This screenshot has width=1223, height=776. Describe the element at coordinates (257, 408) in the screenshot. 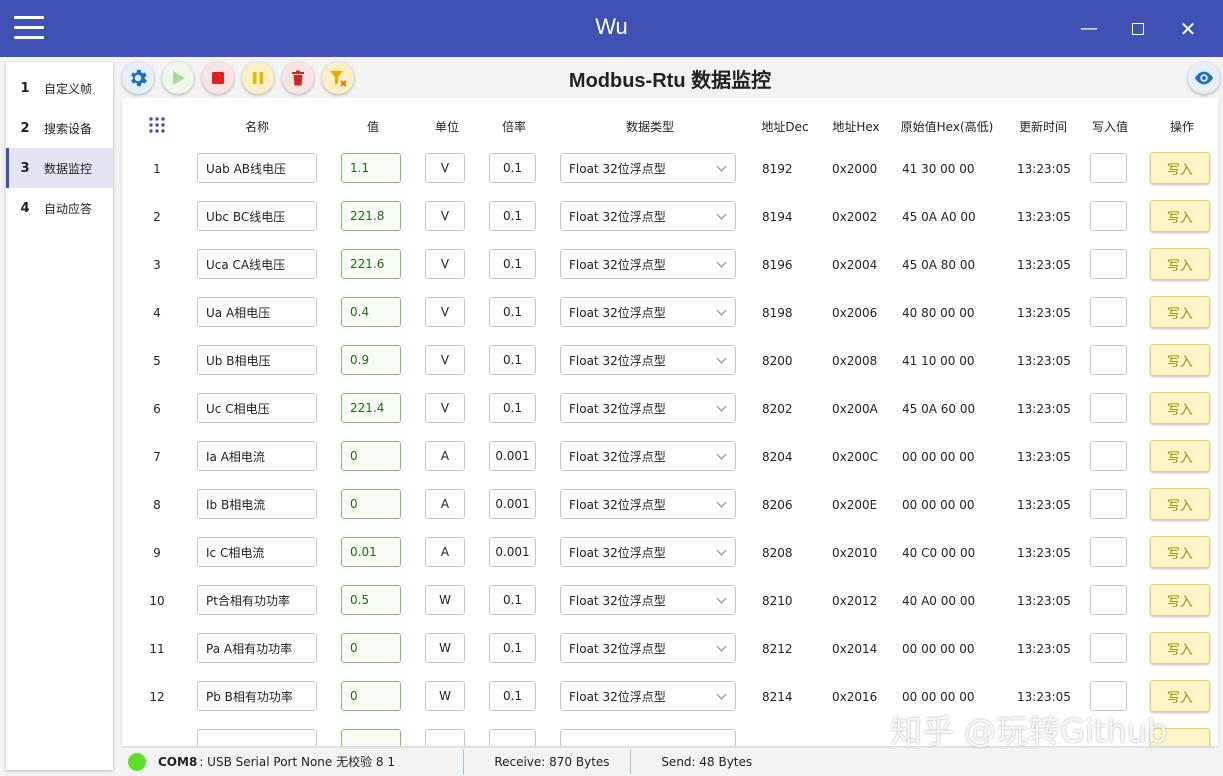

I see `name-field: Uc C相电压` at that location.